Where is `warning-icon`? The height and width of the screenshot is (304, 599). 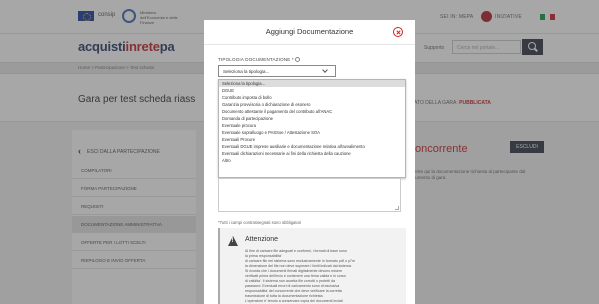
warning-icon is located at coordinates (233, 241).